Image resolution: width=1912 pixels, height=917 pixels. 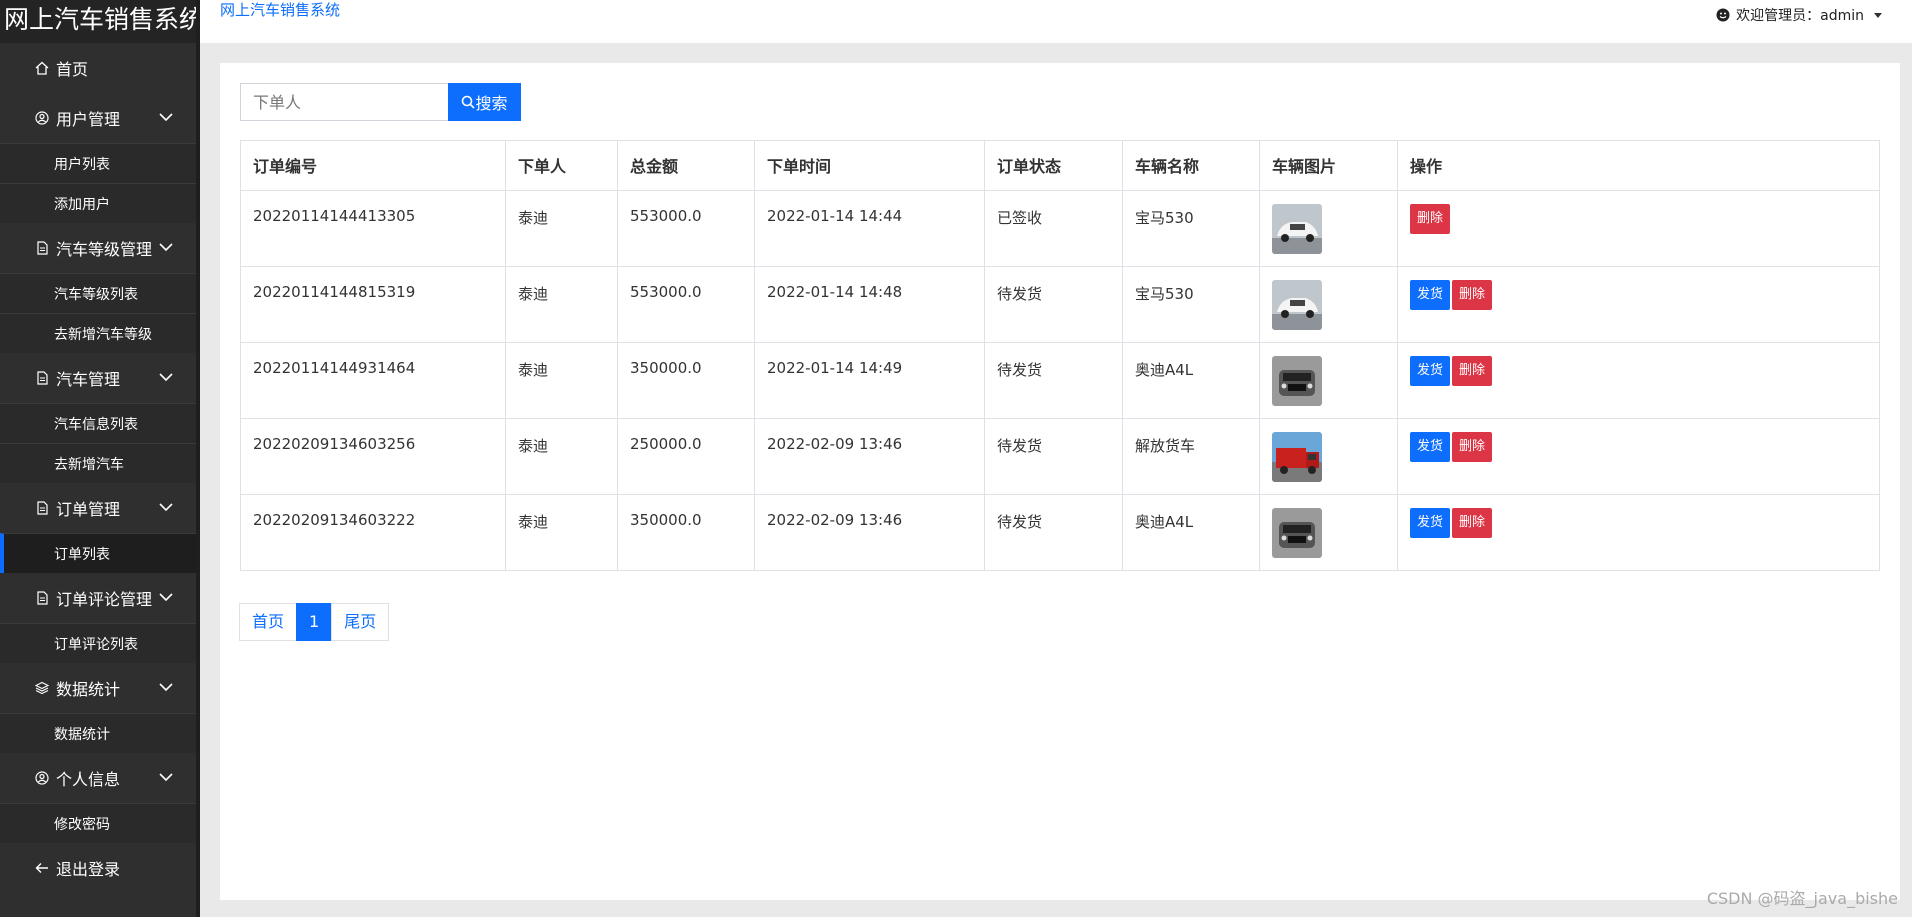 I want to click on sidebar-subitem: 添加用户, so click(x=98, y=203).